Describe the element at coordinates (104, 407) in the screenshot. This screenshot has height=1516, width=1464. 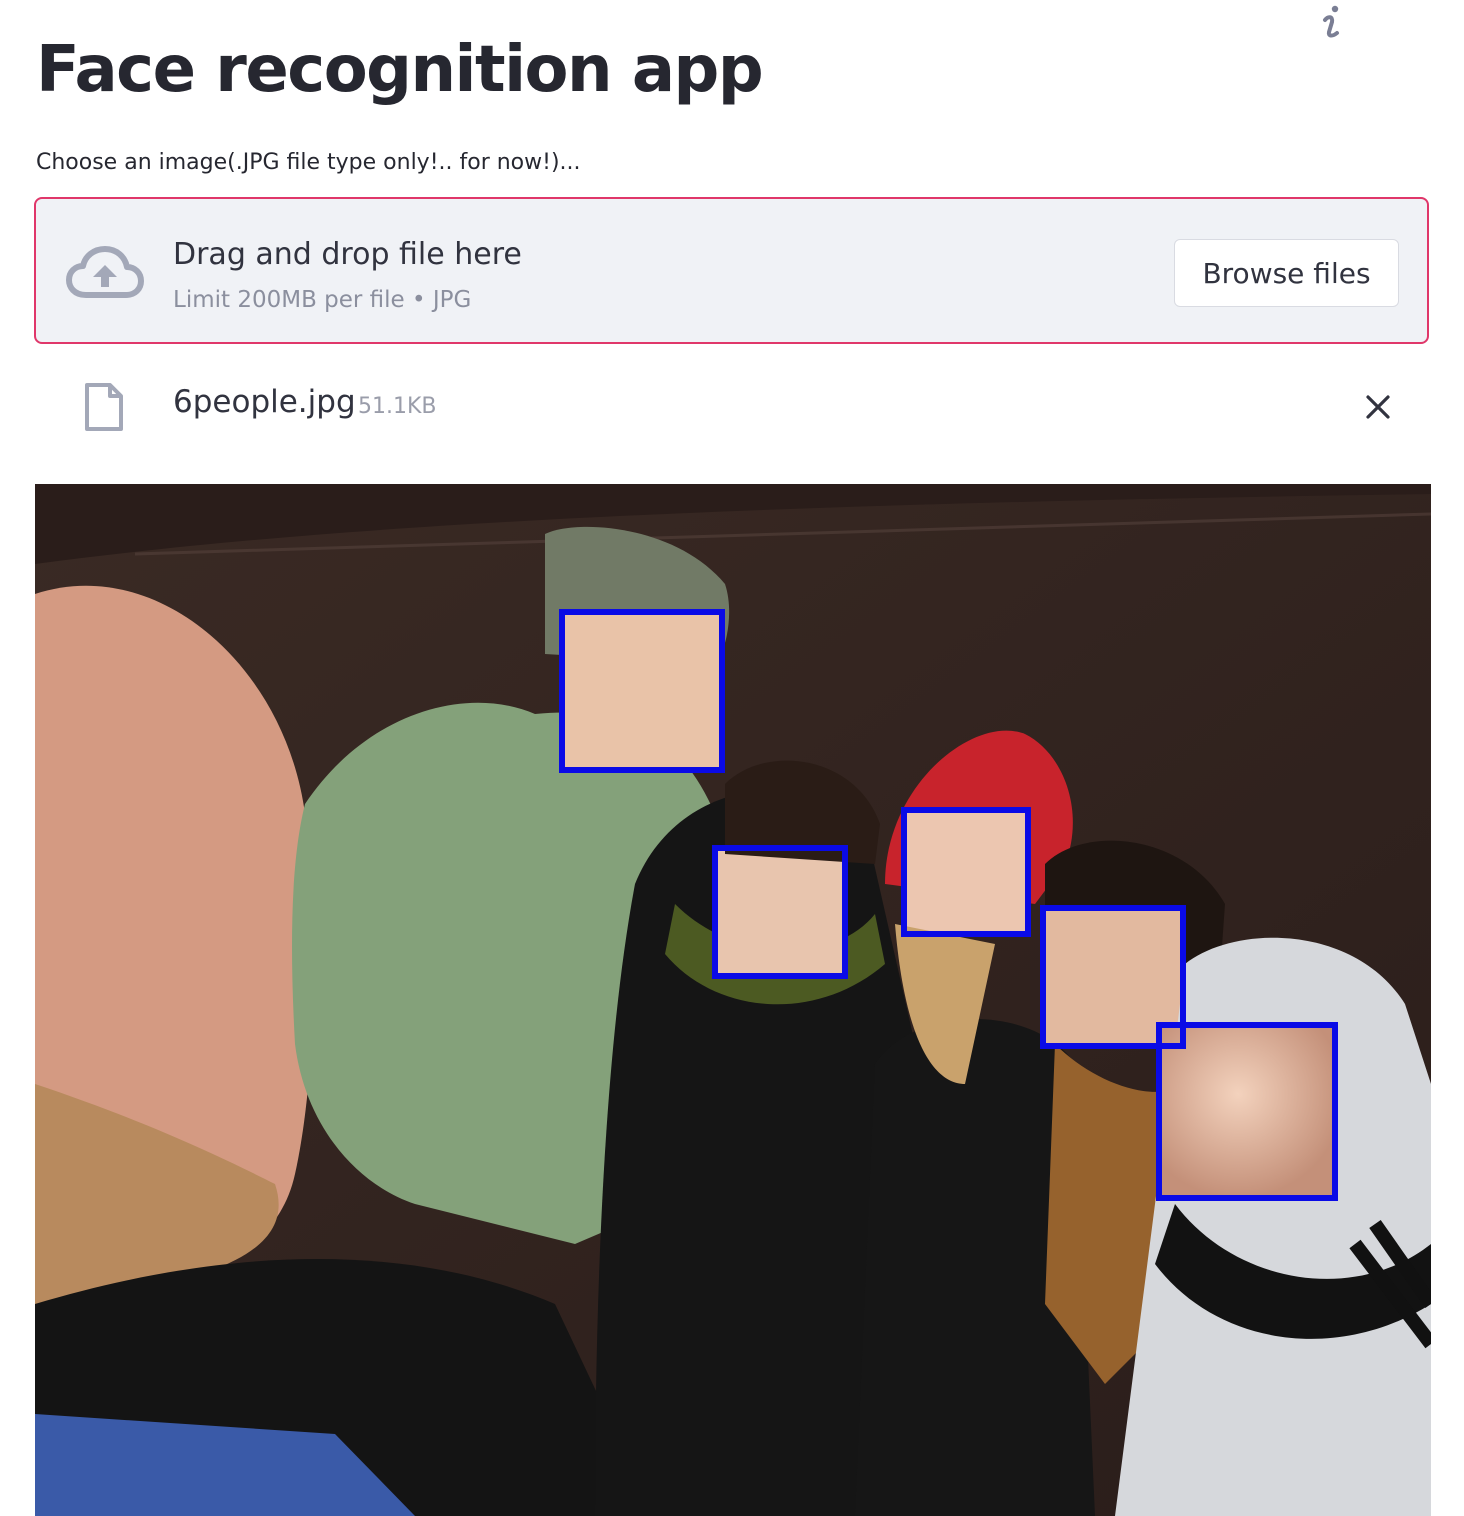
I see `file-icon` at that location.